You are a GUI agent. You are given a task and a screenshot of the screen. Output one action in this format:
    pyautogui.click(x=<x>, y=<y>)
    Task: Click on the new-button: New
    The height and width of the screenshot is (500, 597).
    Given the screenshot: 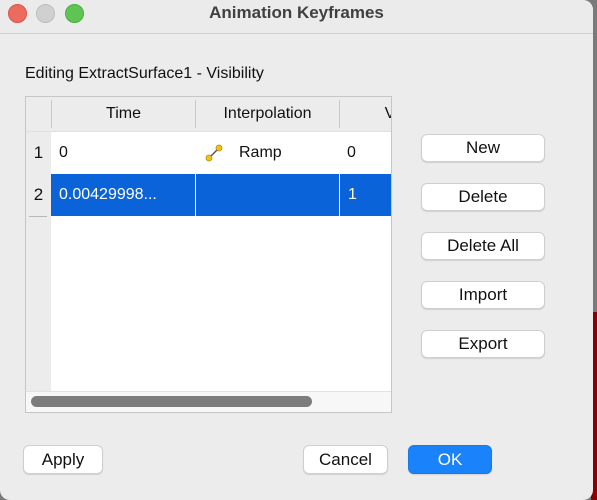 What is the action you would take?
    pyautogui.click(x=483, y=148)
    